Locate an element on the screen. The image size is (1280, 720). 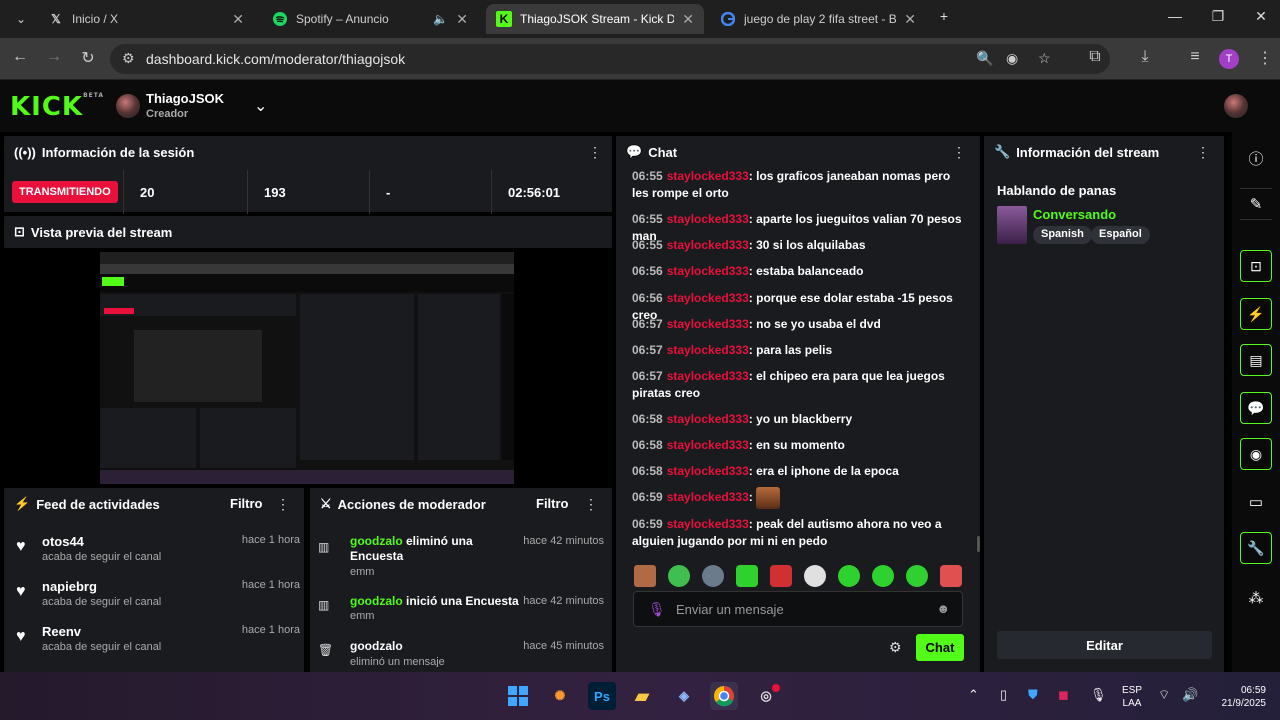
wrench-icon: 🔧 is located at coordinates (1256, 548).